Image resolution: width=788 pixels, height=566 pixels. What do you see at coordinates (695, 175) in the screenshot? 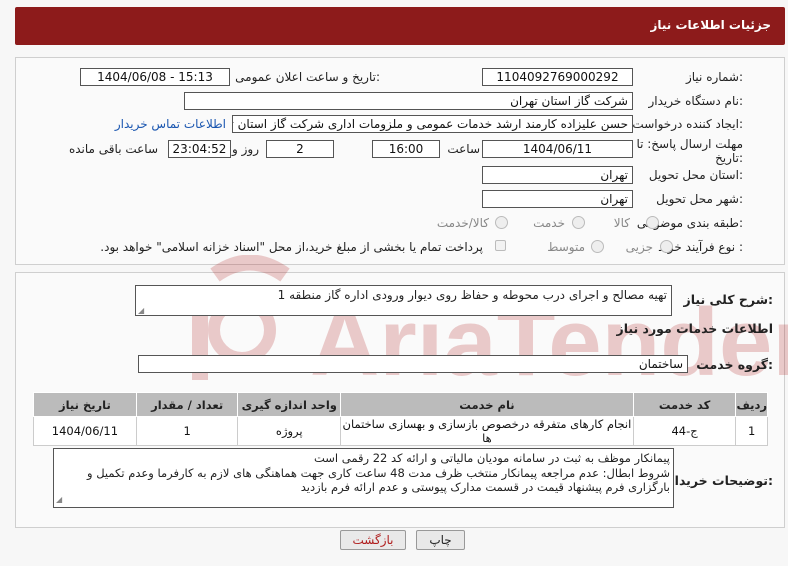
I see `province-label: استان محل تحویل:` at bounding box center [695, 175].